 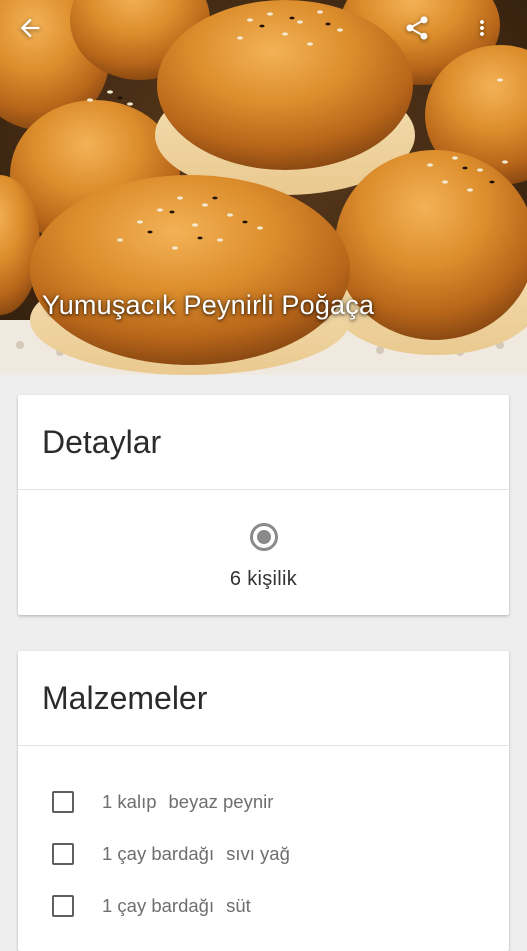 What do you see at coordinates (263, 537) in the screenshot?
I see `radio-circle-icon` at bounding box center [263, 537].